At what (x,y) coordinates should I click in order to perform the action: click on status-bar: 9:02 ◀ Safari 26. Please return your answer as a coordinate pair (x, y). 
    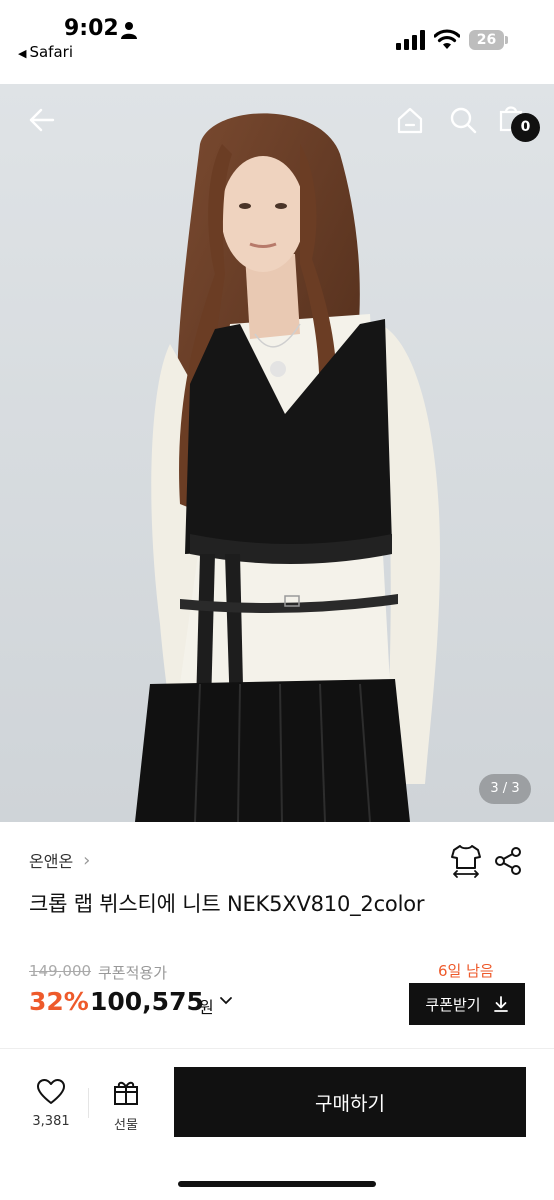
    Looking at the image, I should click on (277, 42).